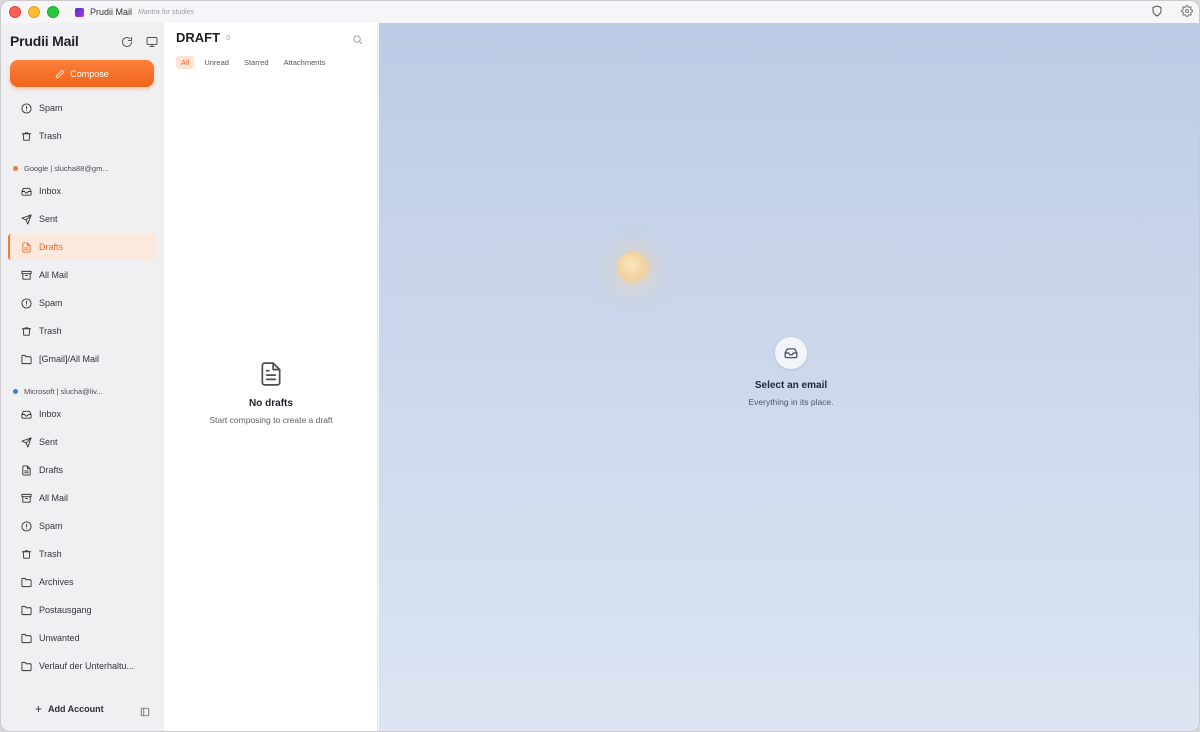 Image resolution: width=1200 pixels, height=732 pixels. Describe the element at coordinates (111, 12) in the screenshot. I see `window-title: Prudii Mail` at that location.